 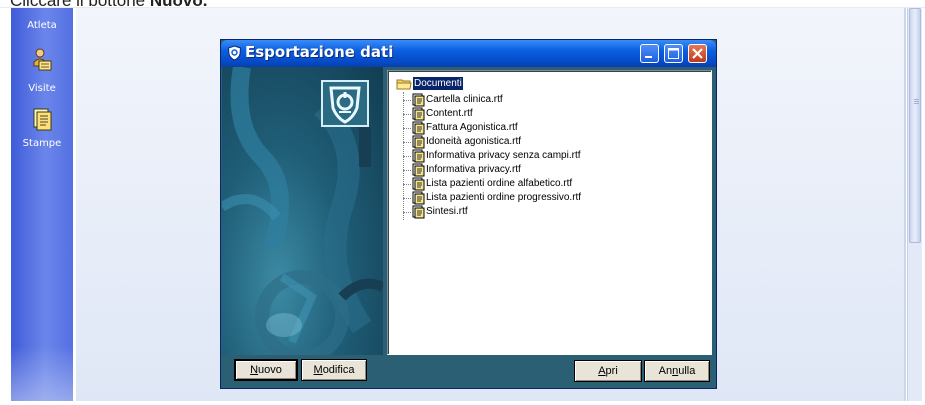 What do you see at coordinates (42, 59) in the screenshot?
I see `visits-icon` at bounding box center [42, 59].